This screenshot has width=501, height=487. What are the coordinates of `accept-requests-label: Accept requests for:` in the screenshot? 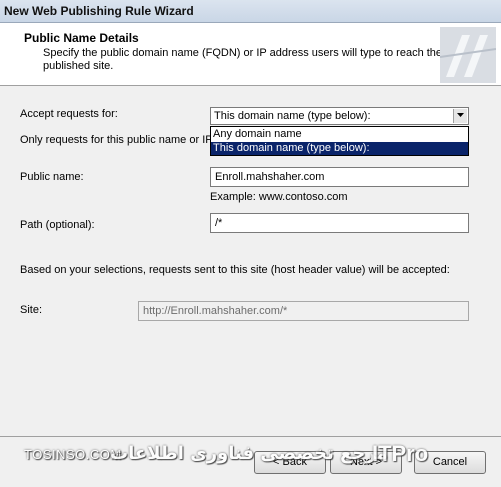 It's located at (69, 114).